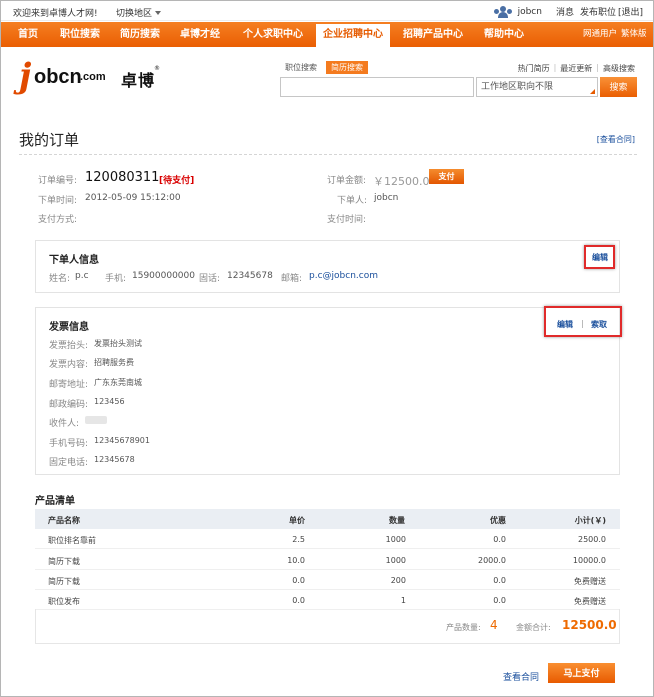 This screenshot has width=654, height=697. Describe the element at coordinates (347, 67) in the screenshot. I see `tab-resume-search: 简历搜索` at that location.